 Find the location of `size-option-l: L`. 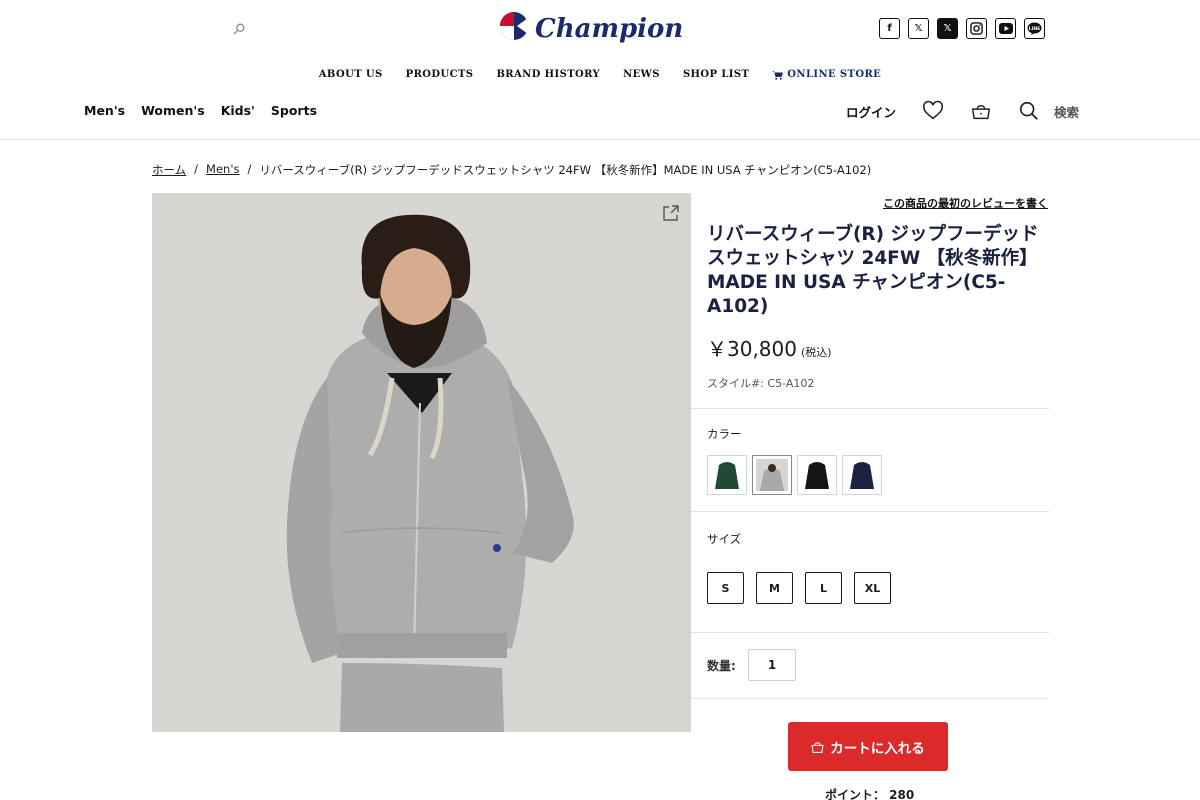

size-option-l: L is located at coordinates (823, 588).